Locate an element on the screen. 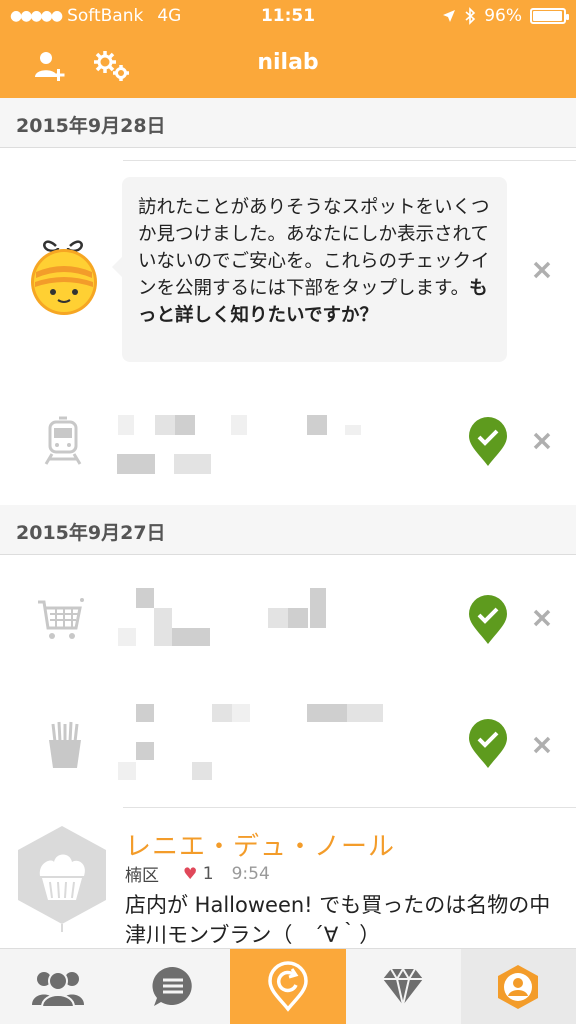 This screenshot has height=1024, width=576. post-area: 楠区 is located at coordinates (142, 876).